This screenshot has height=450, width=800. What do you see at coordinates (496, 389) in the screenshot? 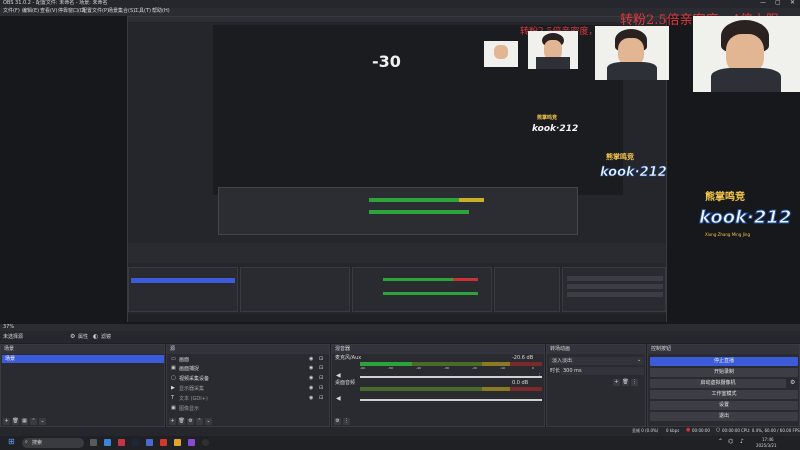
I see `audio-meter-yellow` at bounding box center [496, 389].